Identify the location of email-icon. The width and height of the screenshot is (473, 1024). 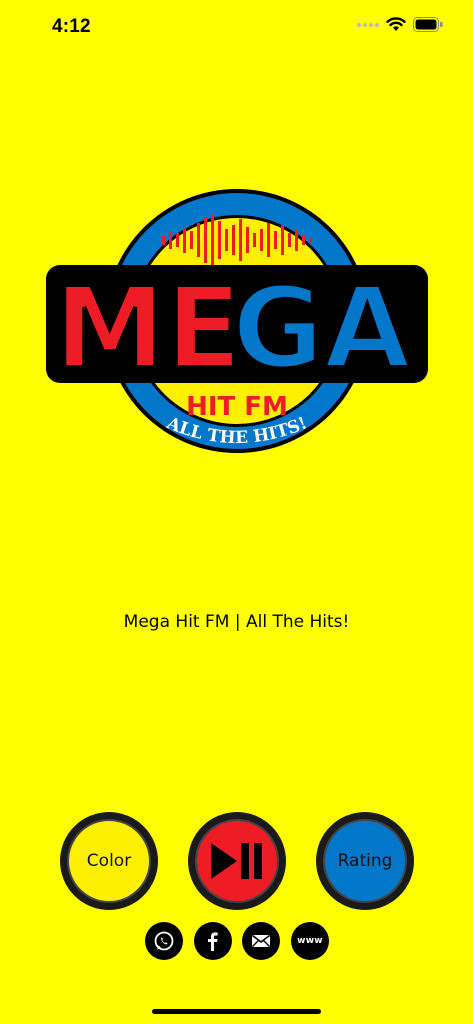
(261, 940).